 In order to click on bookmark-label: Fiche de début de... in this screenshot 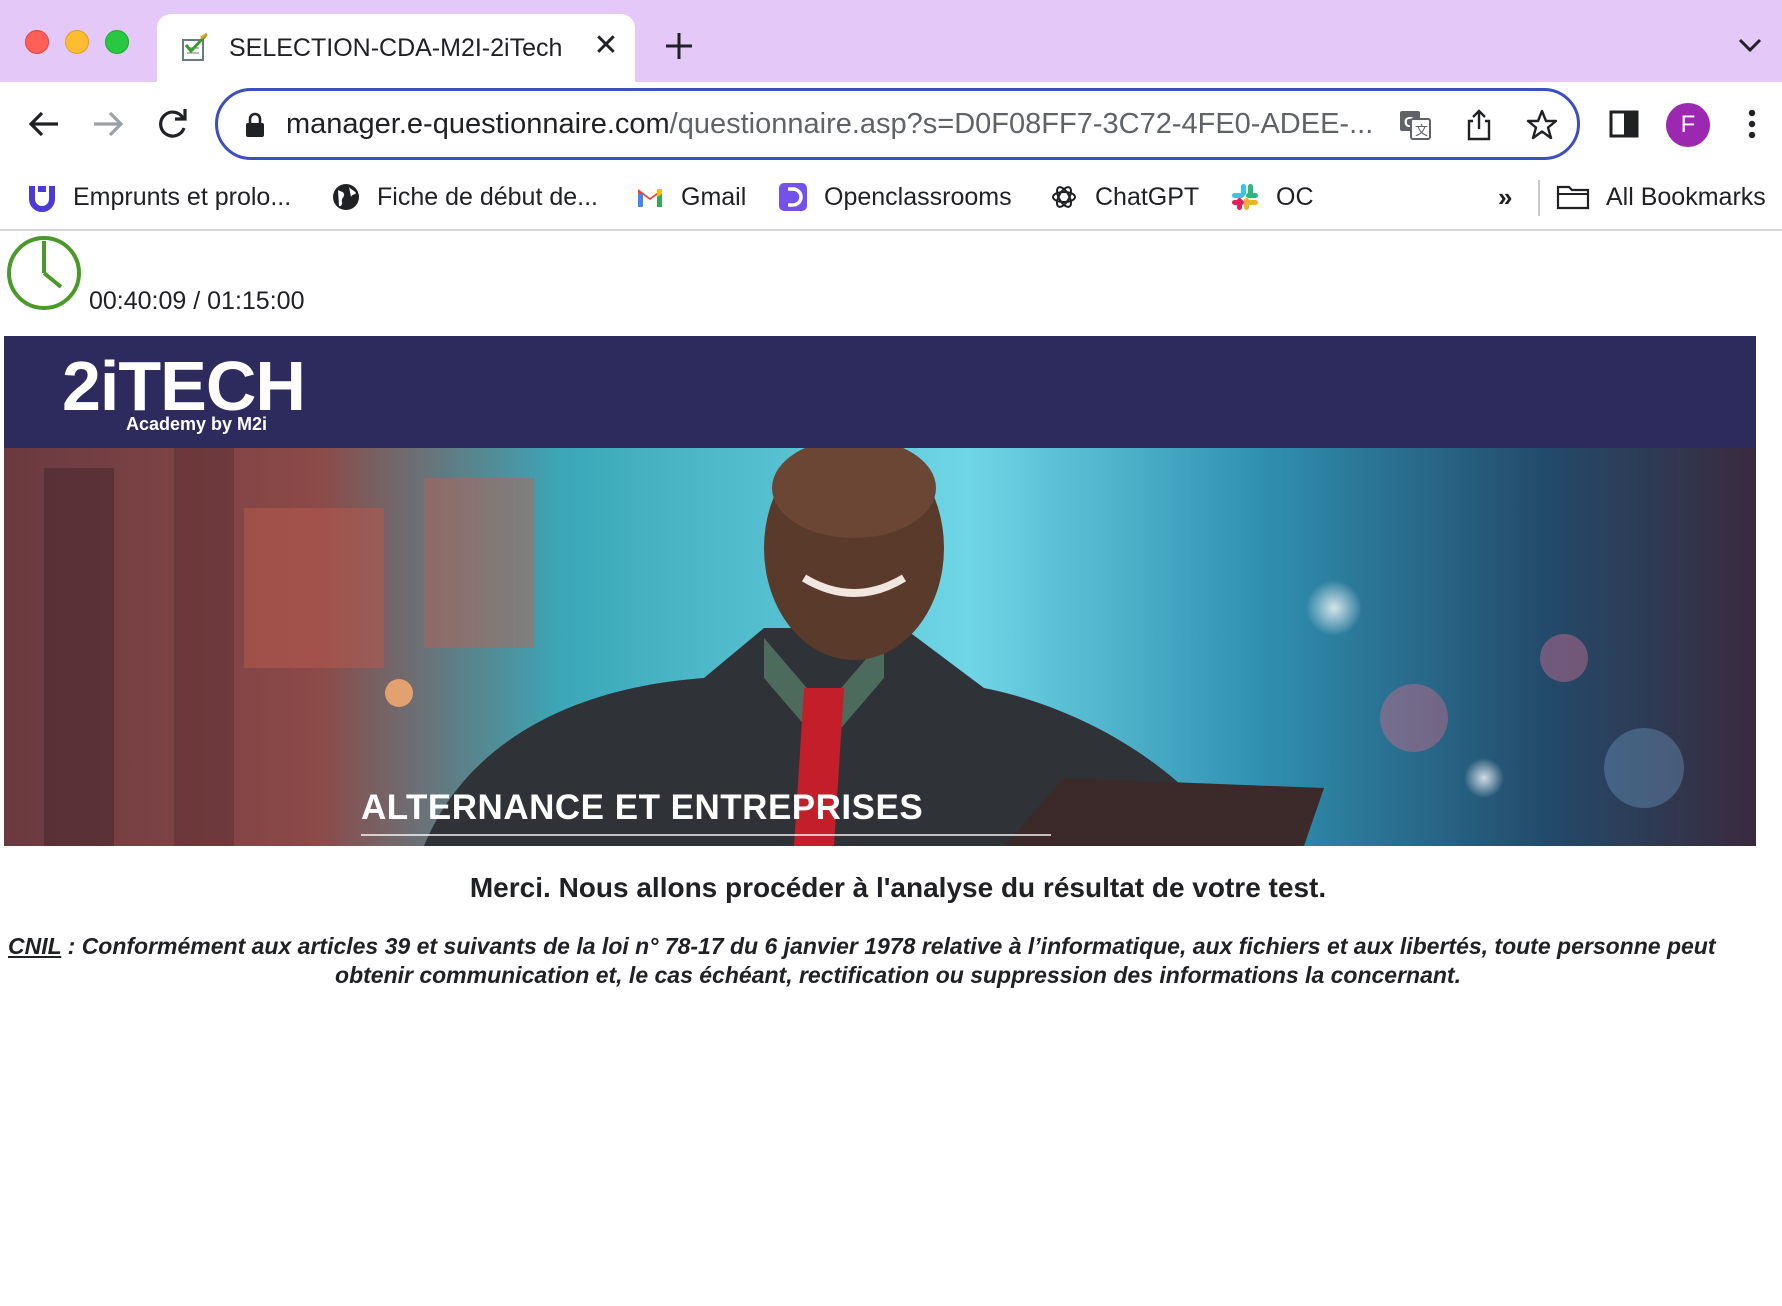, I will do `click(487, 196)`.